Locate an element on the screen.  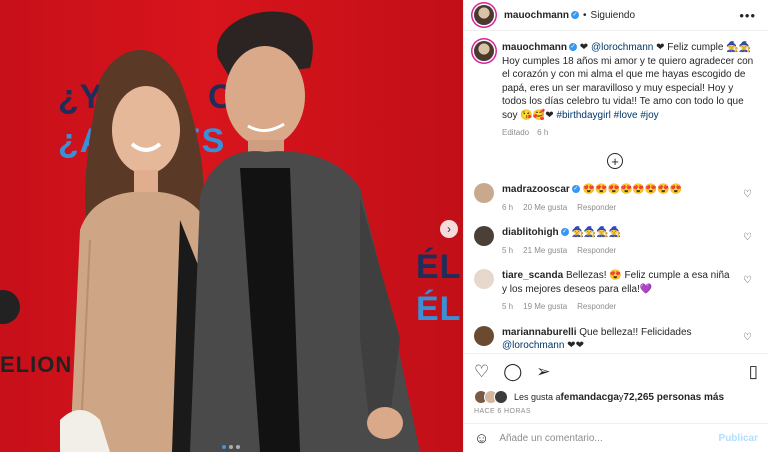
caption-mention: @lorochmann is located at coordinates (622, 47).